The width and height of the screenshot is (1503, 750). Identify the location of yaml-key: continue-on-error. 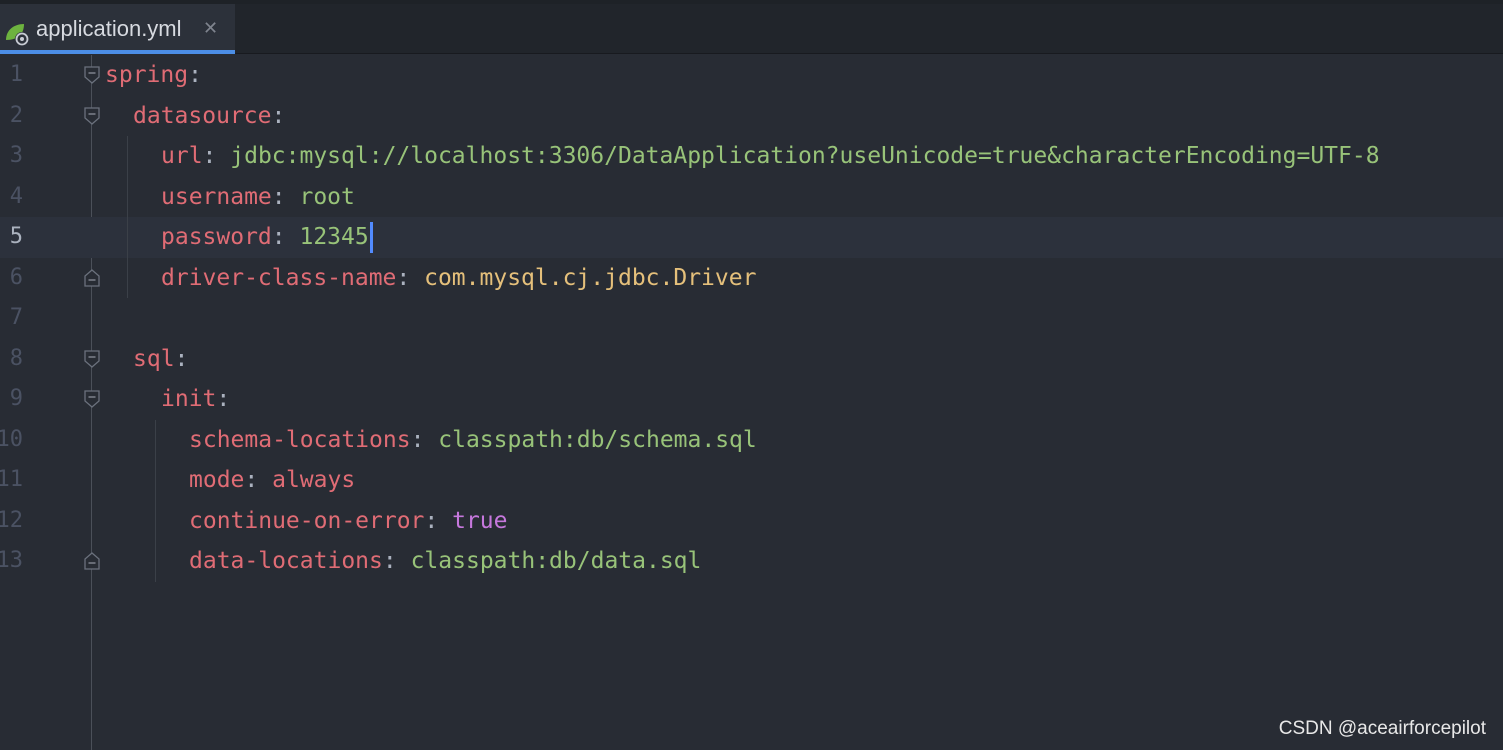
(307, 520).